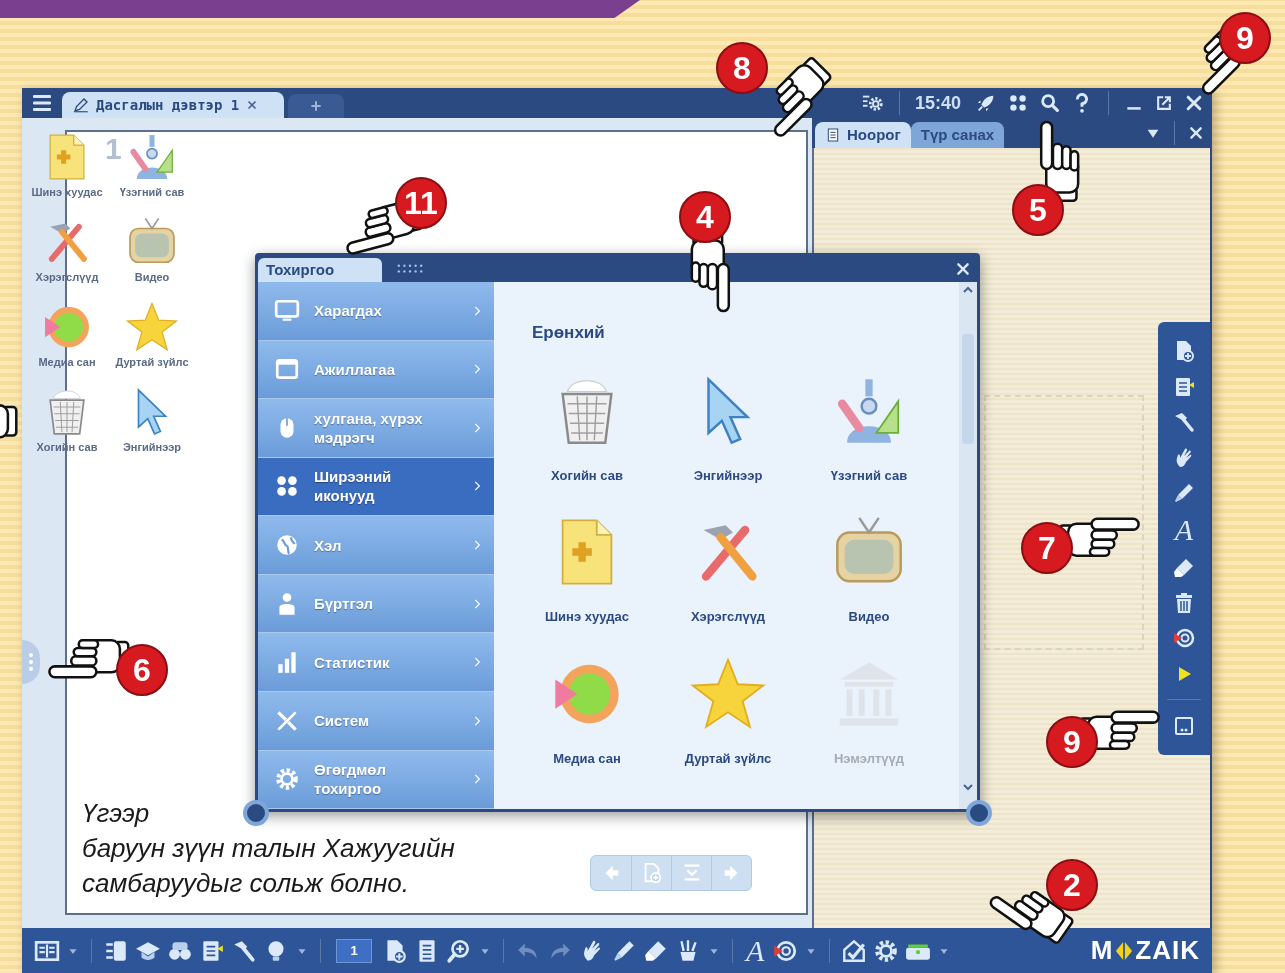 This screenshot has width=1285, height=973. What do you see at coordinates (459, 950) in the screenshot?
I see `zoom-in-icon` at bounding box center [459, 950].